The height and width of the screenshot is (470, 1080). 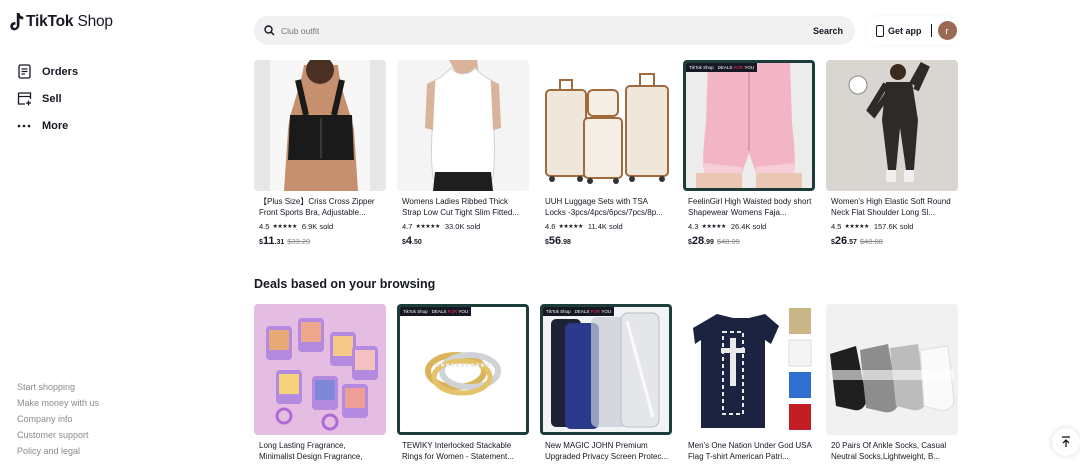 What do you see at coordinates (24, 99) in the screenshot?
I see `sell-icon` at bounding box center [24, 99].